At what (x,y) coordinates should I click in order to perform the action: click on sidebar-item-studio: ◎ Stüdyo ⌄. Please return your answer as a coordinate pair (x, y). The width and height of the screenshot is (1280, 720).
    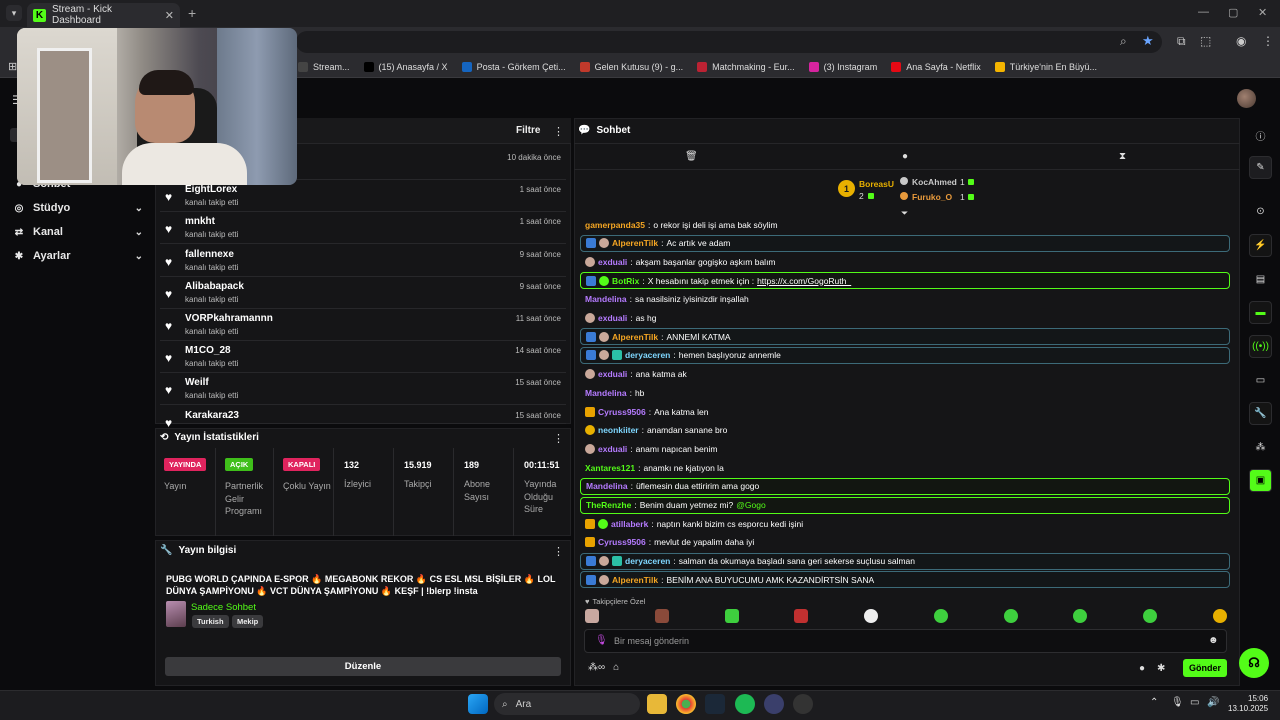
    Looking at the image, I should click on (78, 208).